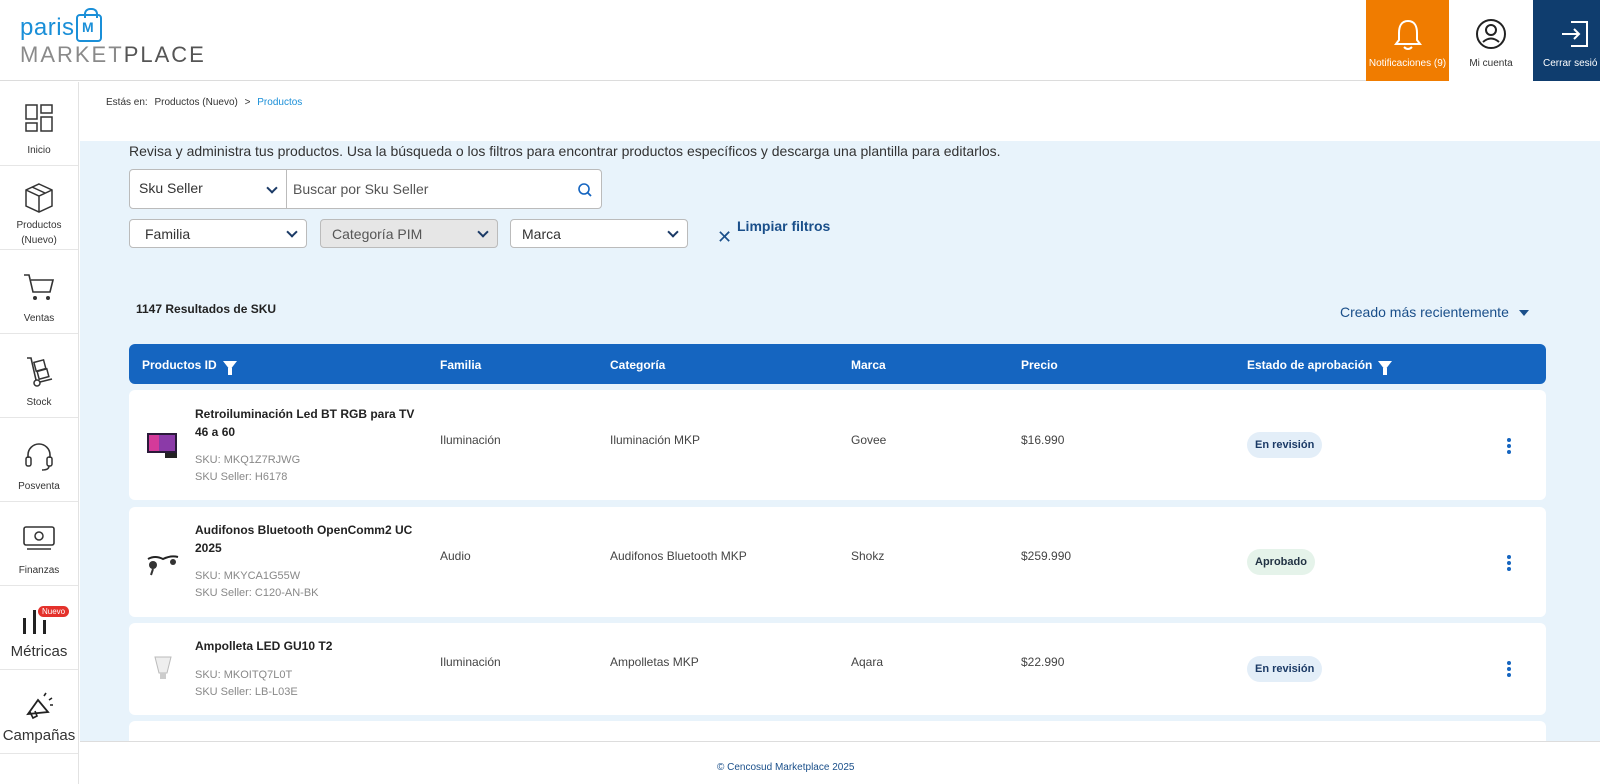 This screenshot has height=784, width=1600. What do you see at coordinates (206, 309) in the screenshot?
I see `results-count: 1147 Resultados de SKU` at bounding box center [206, 309].